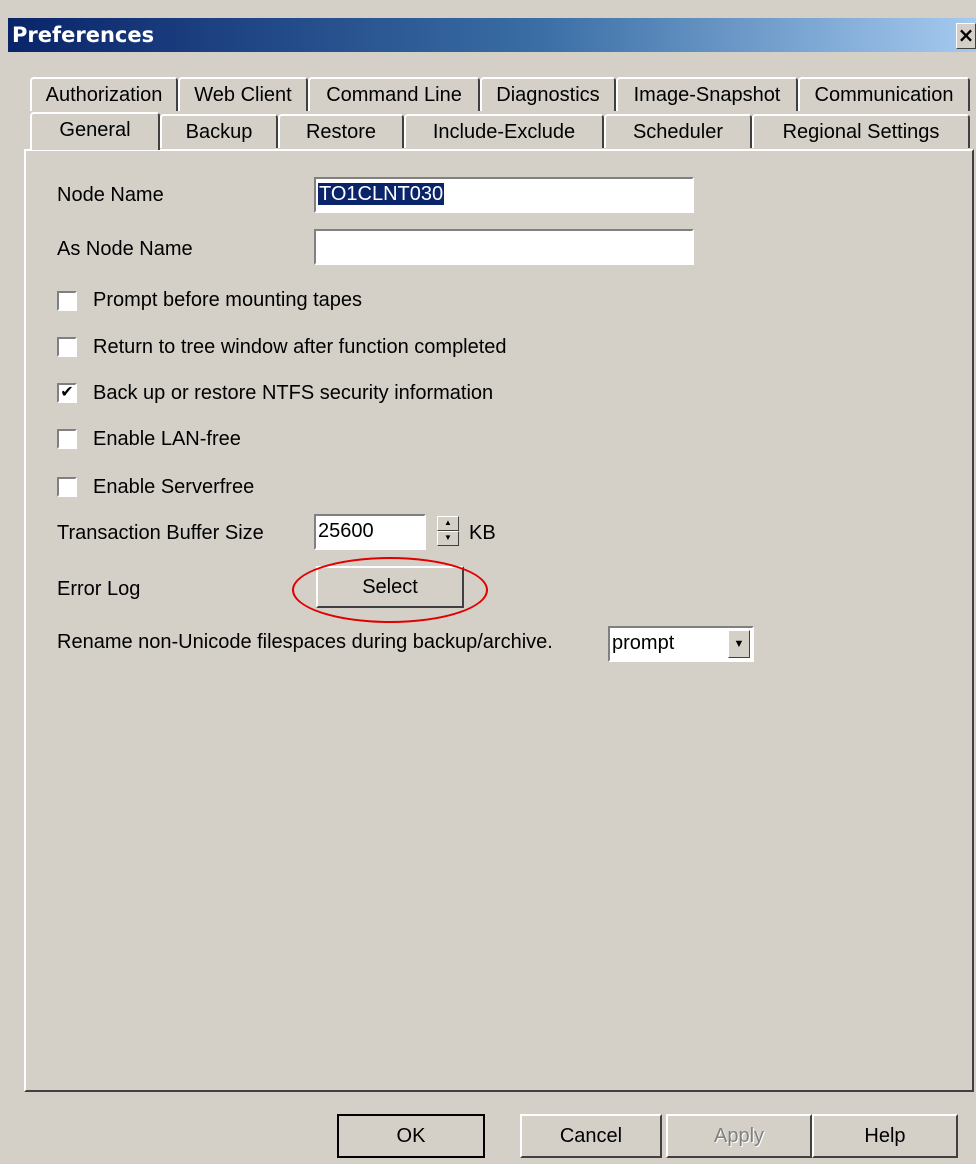 This screenshot has height=1164, width=976. What do you see at coordinates (104, 94) in the screenshot?
I see `tab-authorization: Authorization` at bounding box center [104, 94].